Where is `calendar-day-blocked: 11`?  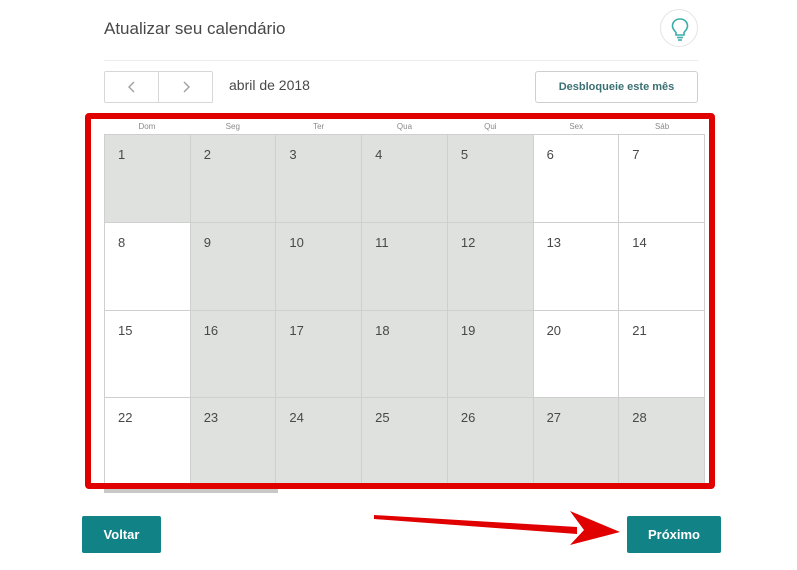 calendar-day-blocked: 11 is located at coordinates (405, 266).